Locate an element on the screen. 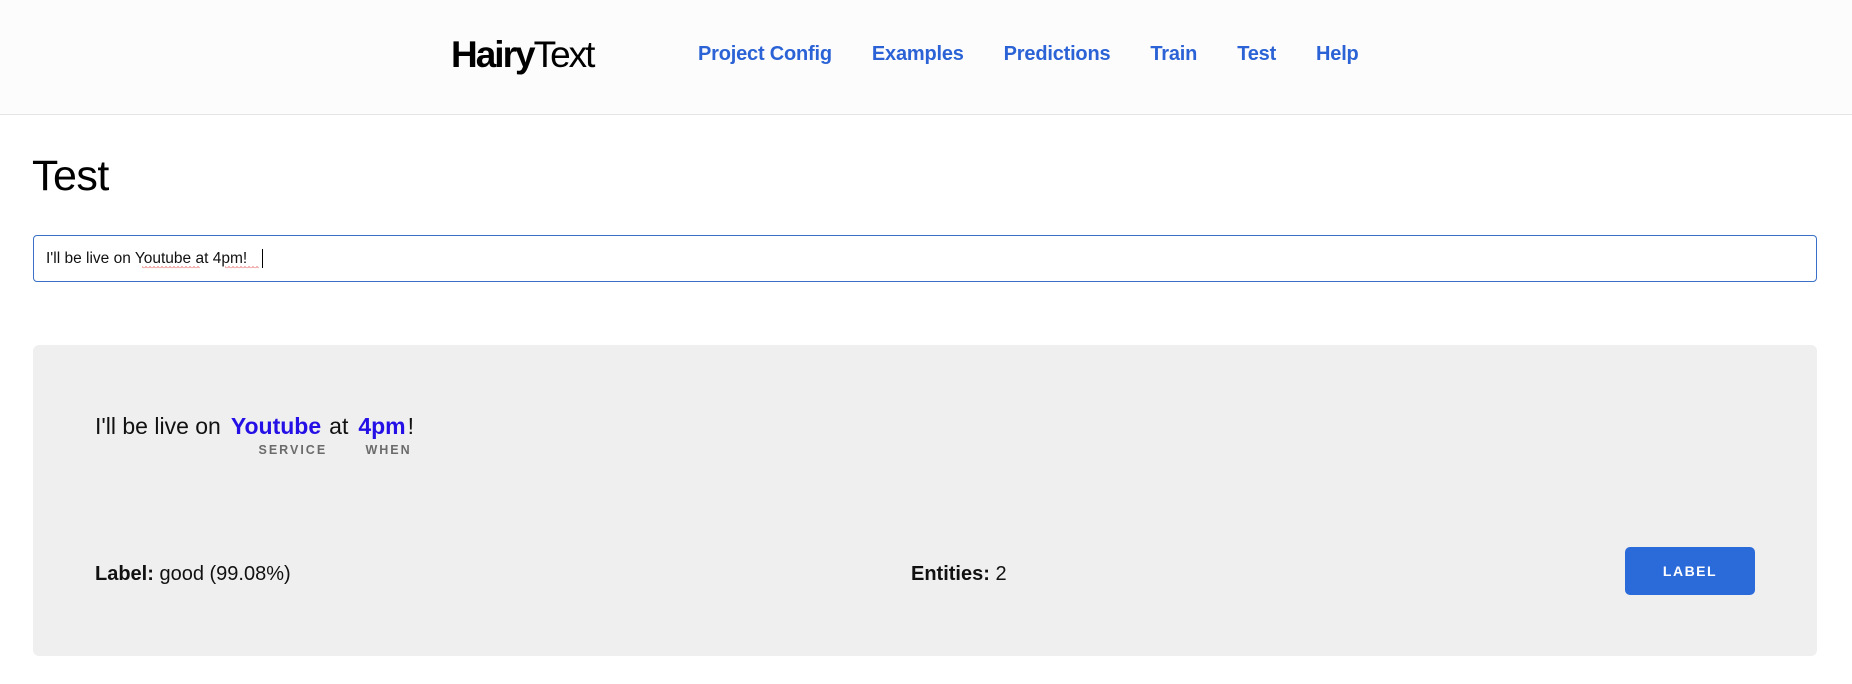 The height and width of the screenshot is (684, 1852). logo-text: Text is located at coordinates (564, 54).